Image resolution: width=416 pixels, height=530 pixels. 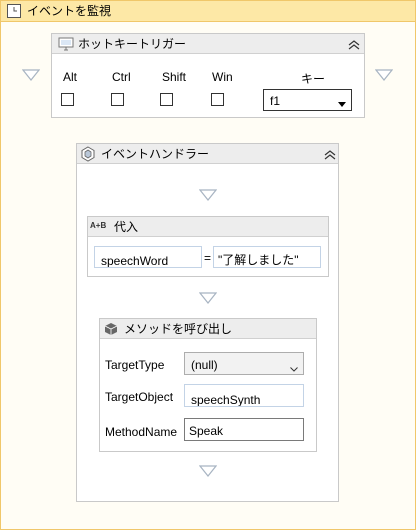 What do you see at coordinates (135, 261) in the screenshot?
I see `assign-to-value: speechWord` at bounding box center [135, 261].